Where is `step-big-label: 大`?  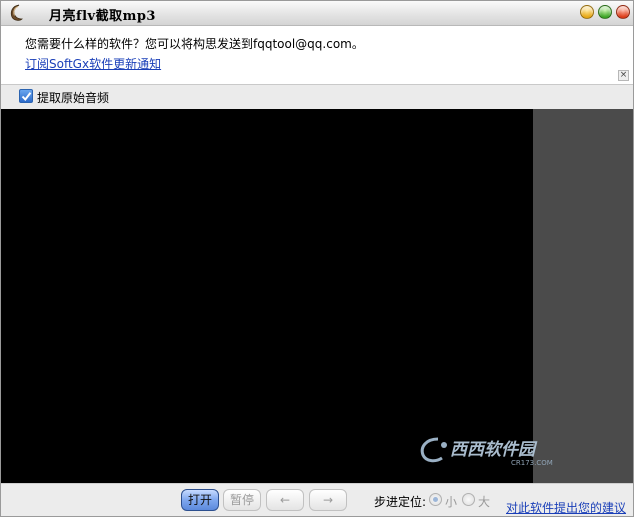
step-big-label: 大 is located at coordinates (484, 501).